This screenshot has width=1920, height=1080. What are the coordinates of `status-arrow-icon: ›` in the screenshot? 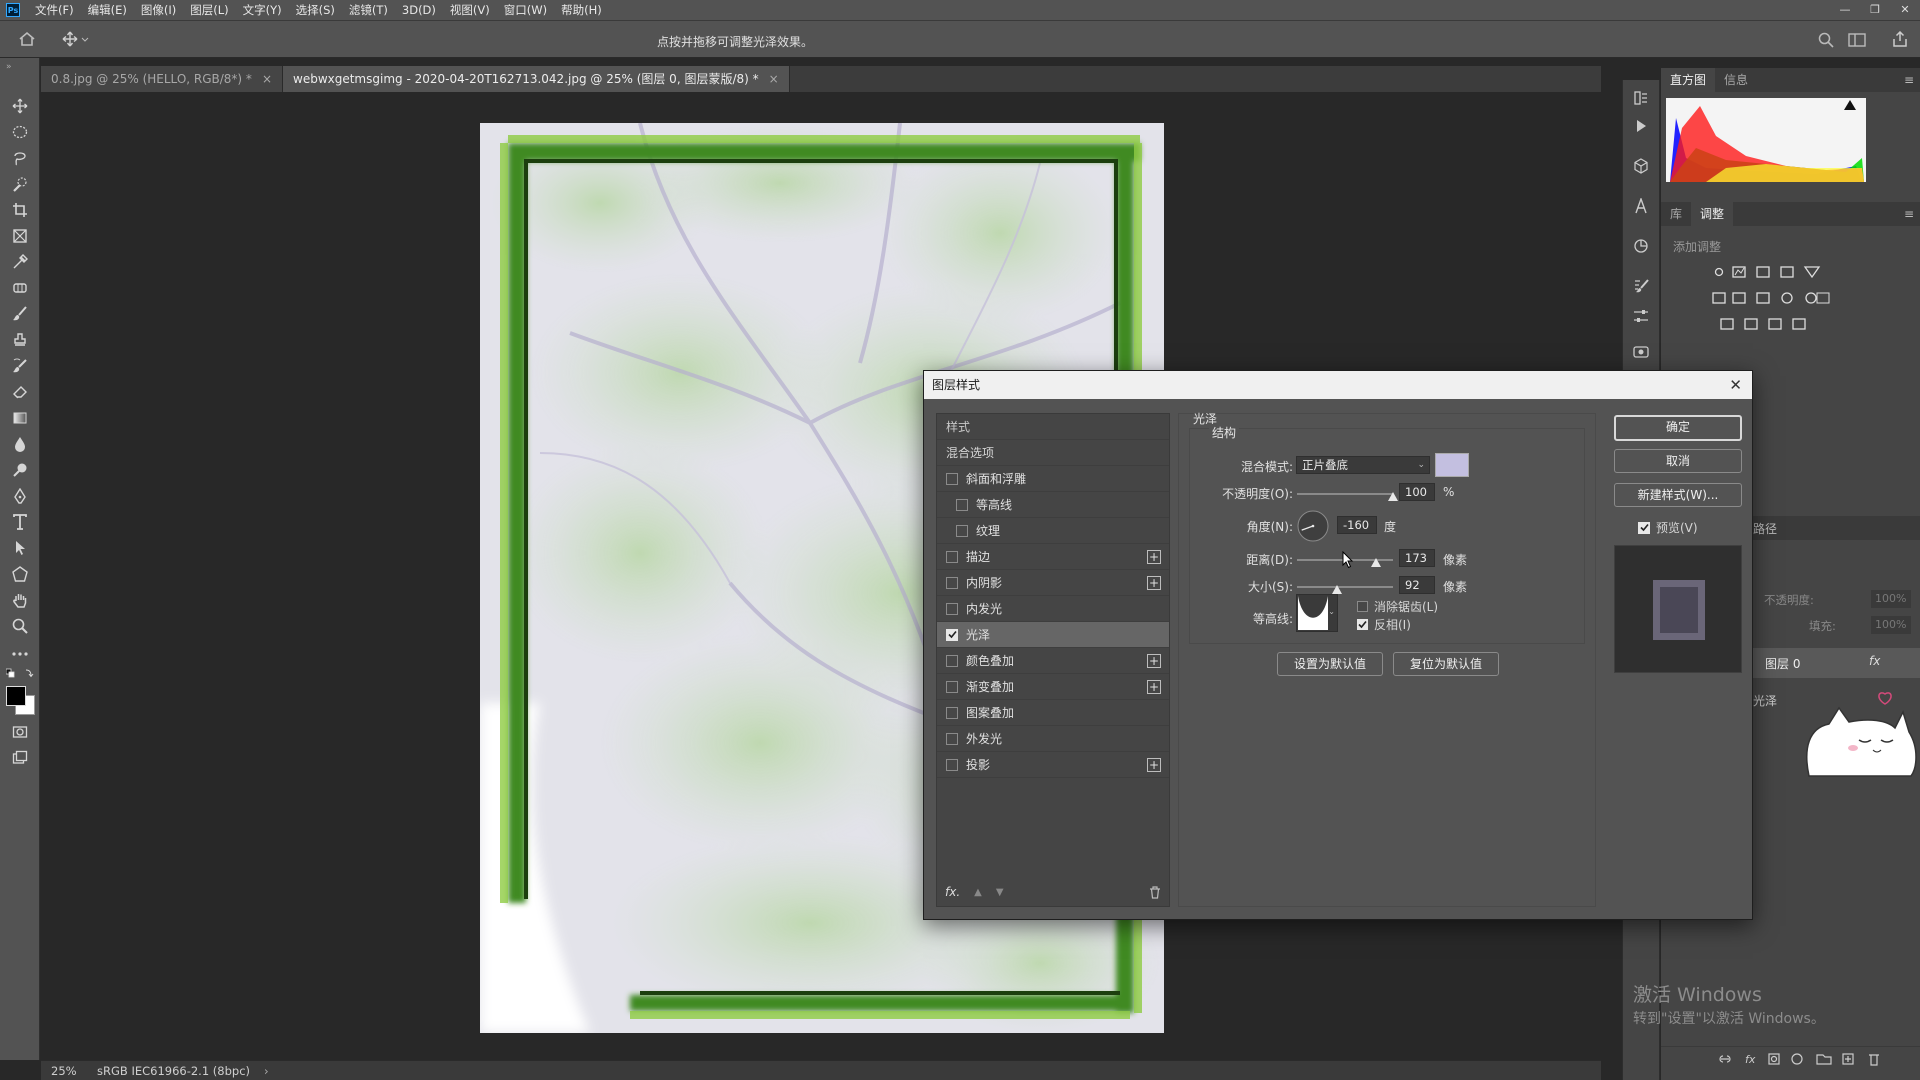 It's located at (266, 1071).